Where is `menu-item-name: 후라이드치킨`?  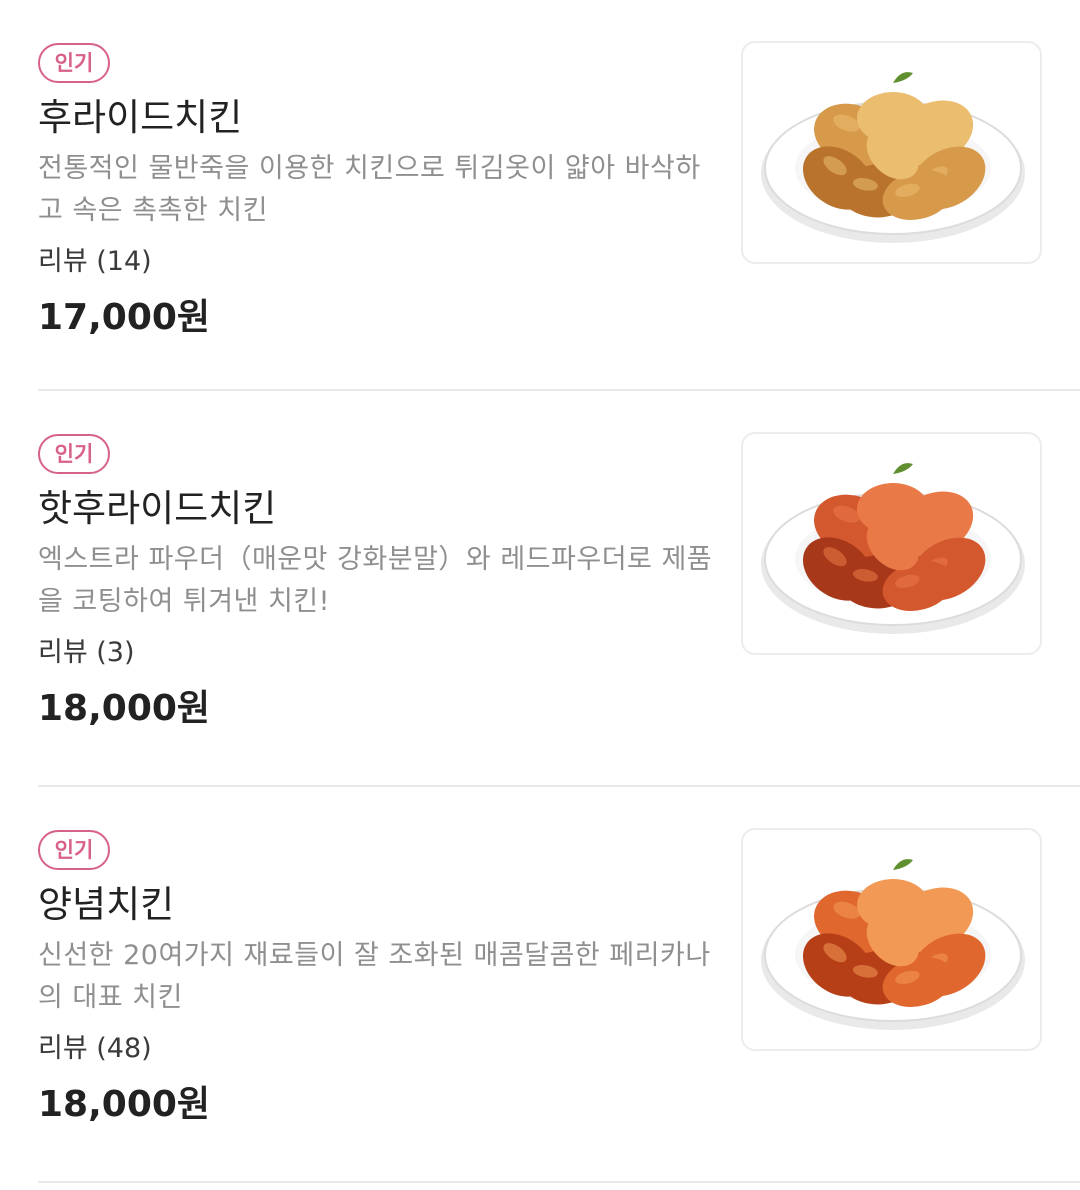
menu-item-name: 후라이드치킨 is located at coordinates (140, 117).